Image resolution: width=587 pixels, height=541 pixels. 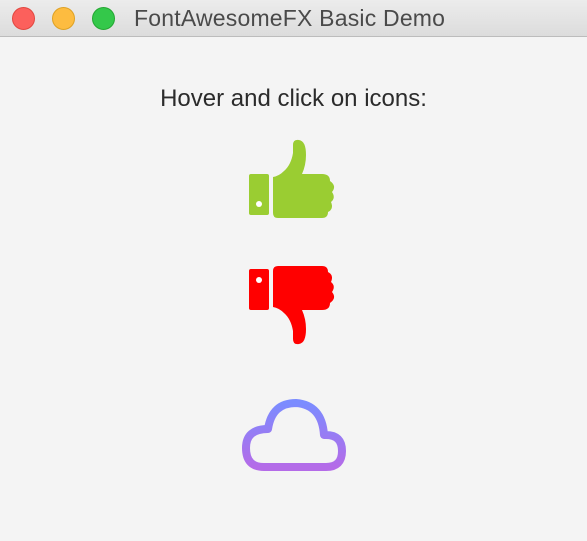 I want to click on instruction-label: Hover and click on icons:, so click(x=293, y=98).